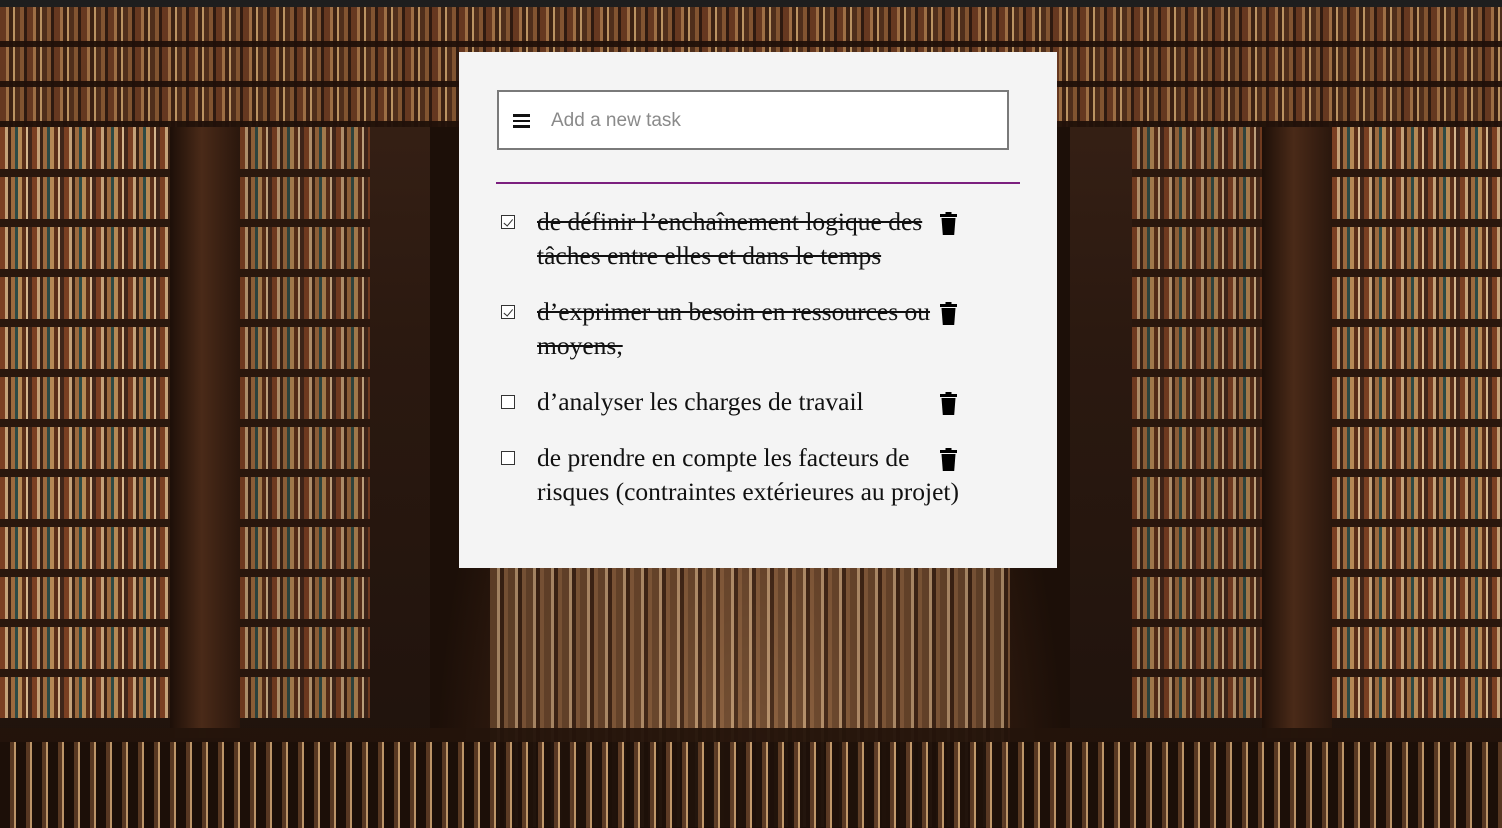 This screenshot has height=828, width=1502. Describe the element at coordinates (700, 401) in the screenshot. I see `task-text: d’analyser les charges de travail` at that location.